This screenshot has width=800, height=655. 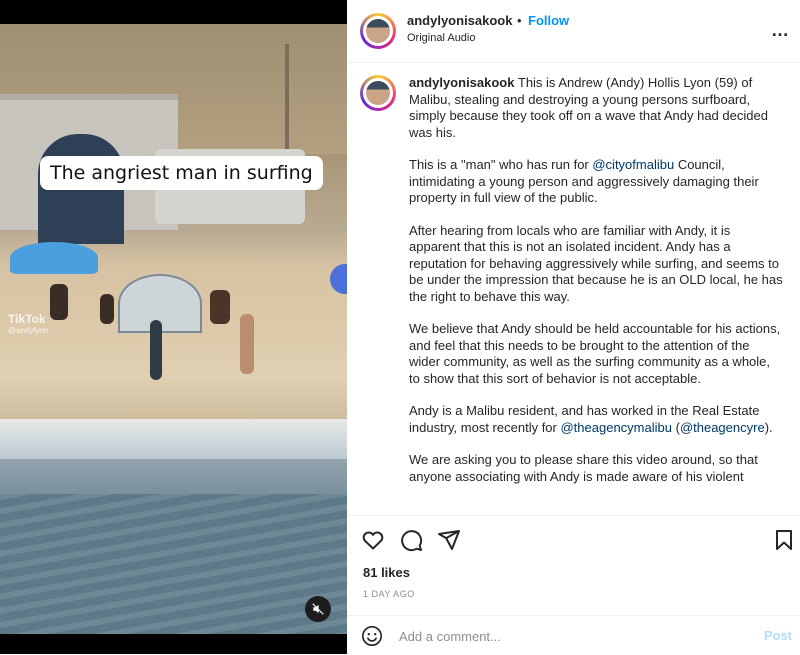 What do you see at coordinates (449, 540) in the screenshot?
I see `share-icon` at bounding box center [449, 540].